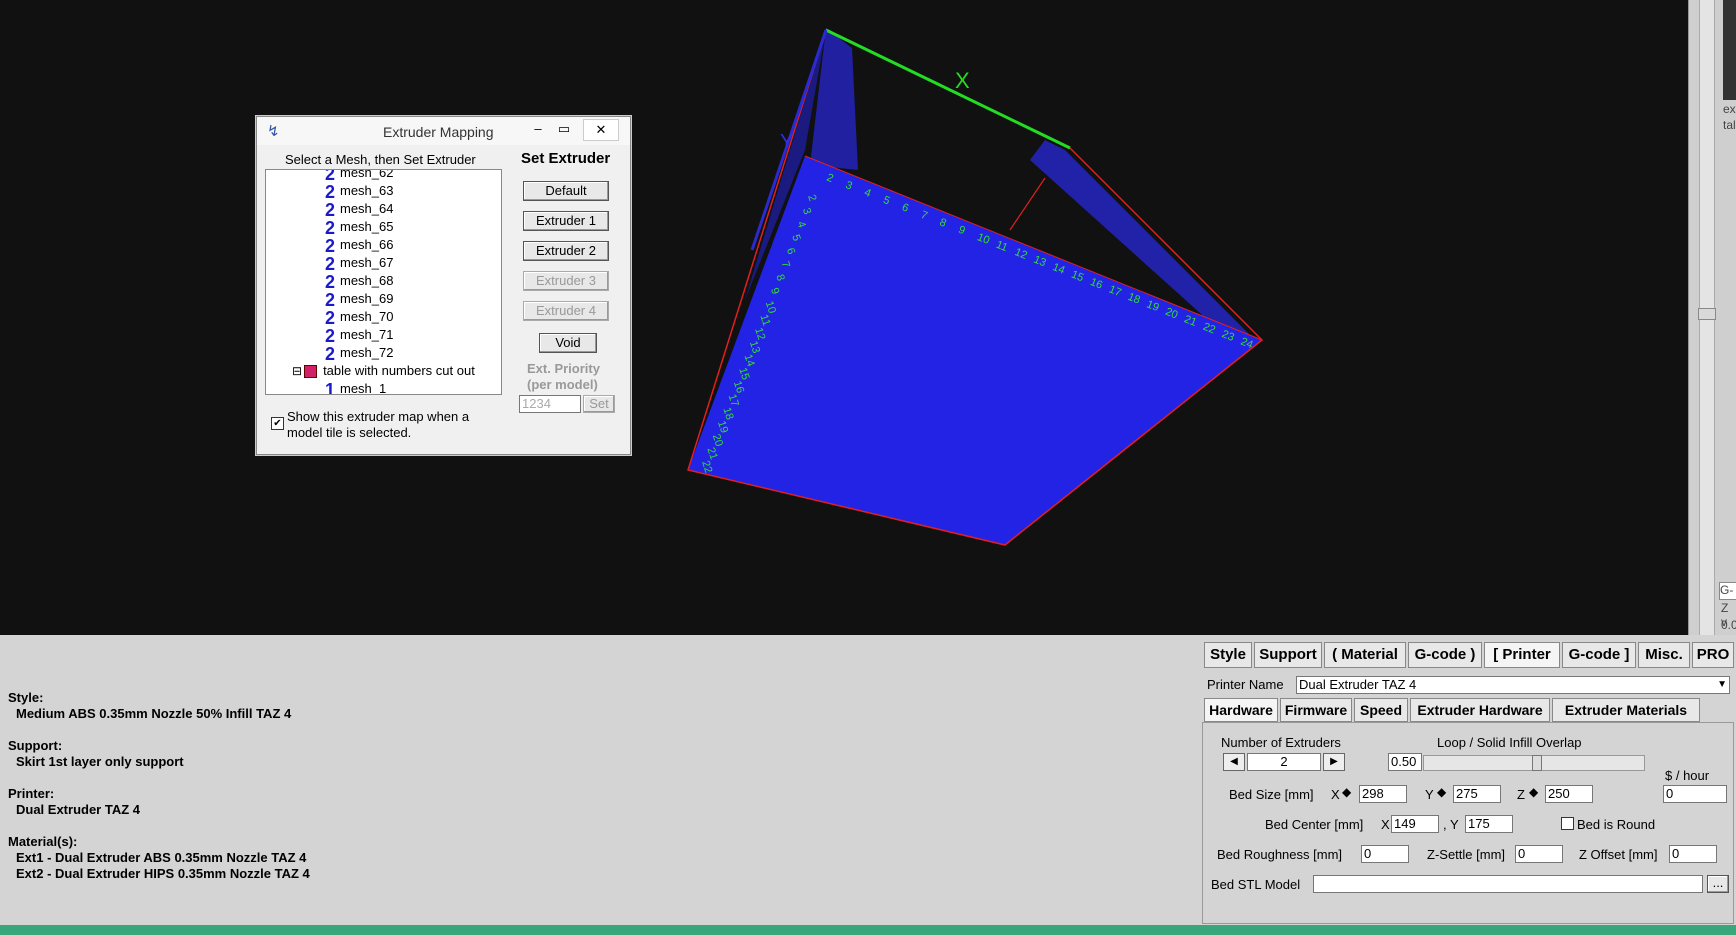  Describe the element at coordinates (1334, 762) in the screenshot. I see `increment-icon: ▶` at that location.